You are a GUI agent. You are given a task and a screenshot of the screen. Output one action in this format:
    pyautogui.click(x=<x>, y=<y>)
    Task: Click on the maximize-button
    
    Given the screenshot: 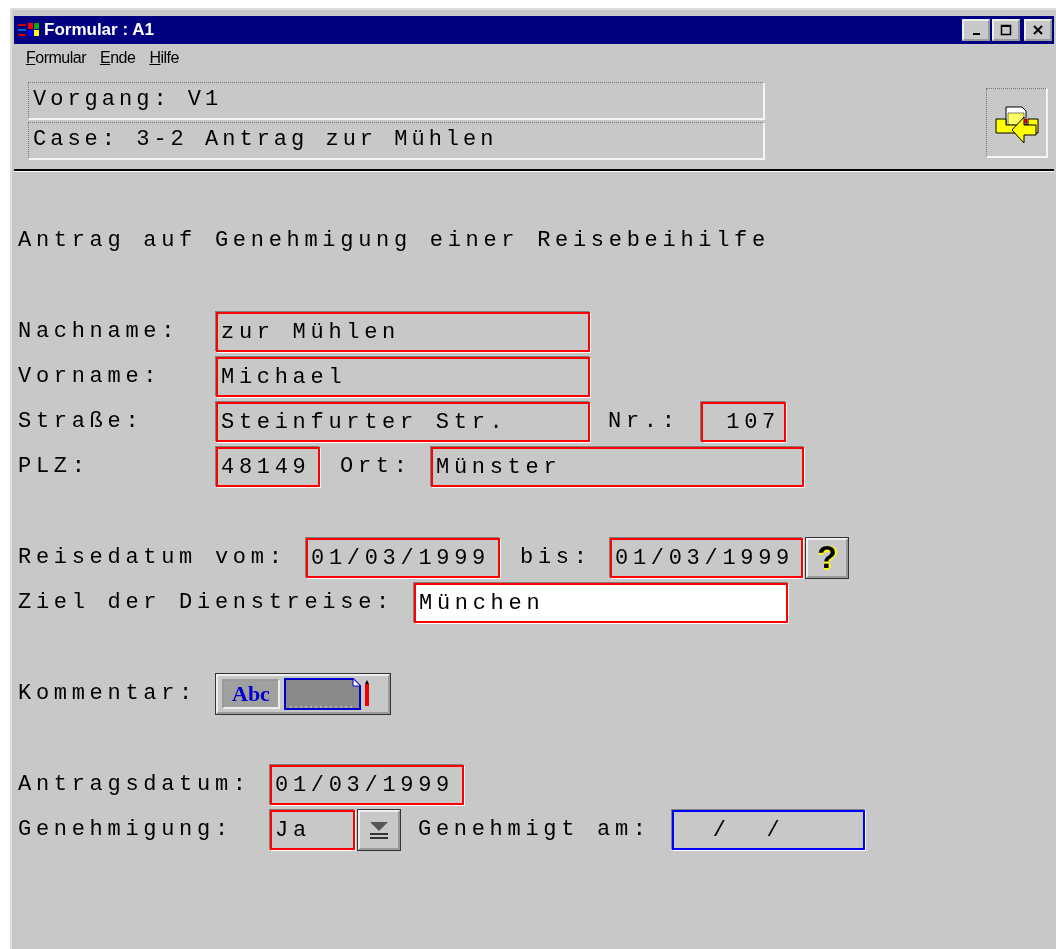 What is the action you would take?
    pyautogui.click(x=1006, y=30)
    